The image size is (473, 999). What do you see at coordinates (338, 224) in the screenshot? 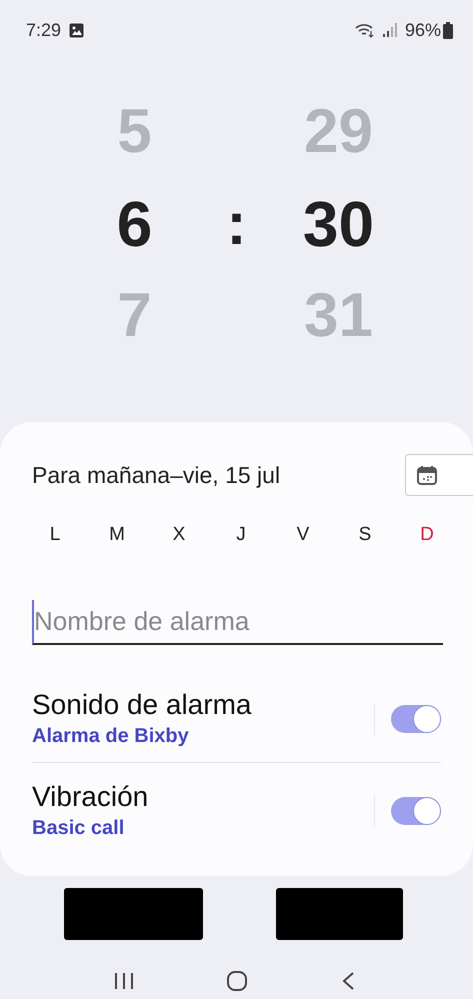
I see `minute-option-selected: 30` at bounding box center [338, 224].